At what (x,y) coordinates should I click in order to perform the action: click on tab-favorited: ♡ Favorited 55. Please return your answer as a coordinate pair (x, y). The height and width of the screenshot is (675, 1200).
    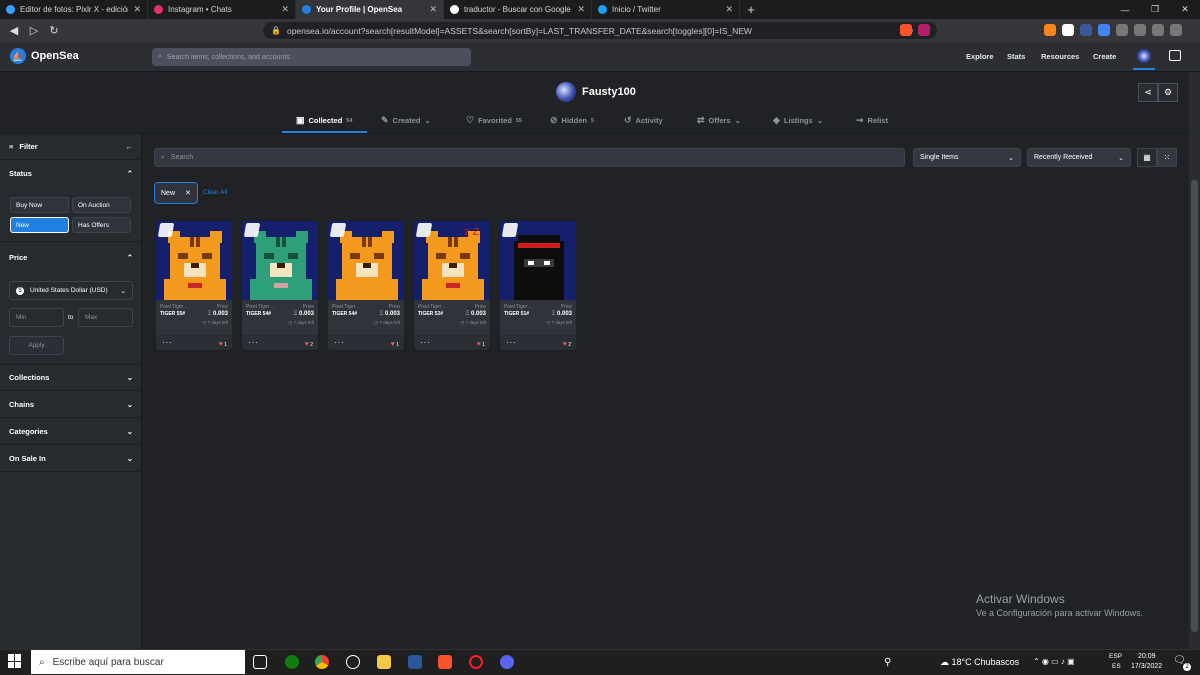
    Looking at the image, I should click on (494, 120).